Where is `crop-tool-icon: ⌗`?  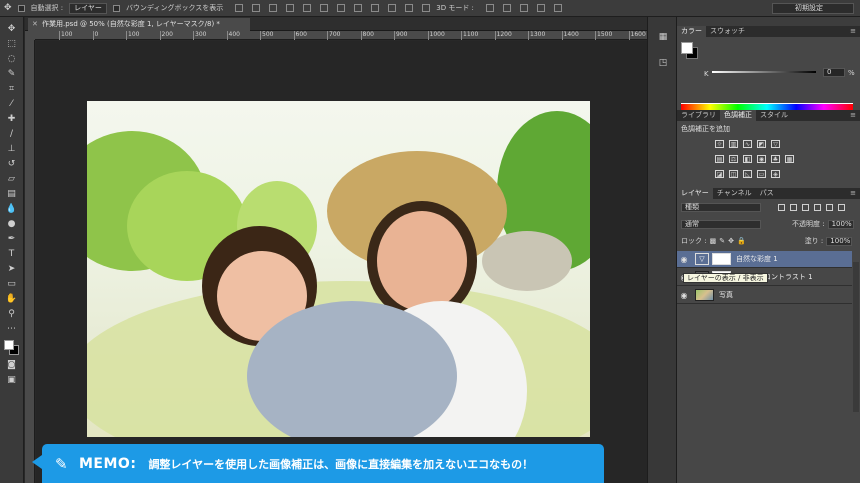
crop-tool-icon: ⌗ is located at coordinates (12, 89).